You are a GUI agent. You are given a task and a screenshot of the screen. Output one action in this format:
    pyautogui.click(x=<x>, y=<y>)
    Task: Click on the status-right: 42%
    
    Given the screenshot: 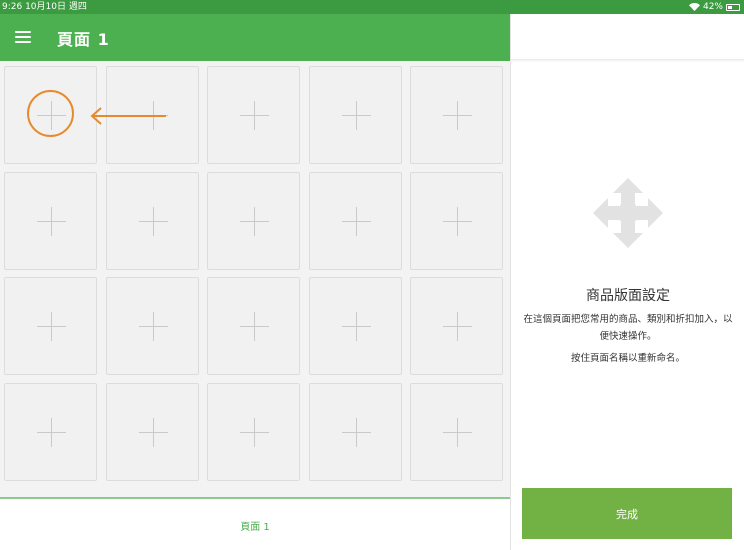 What is the action you would take?
    pyautogui.click(x=714, y=7)
    